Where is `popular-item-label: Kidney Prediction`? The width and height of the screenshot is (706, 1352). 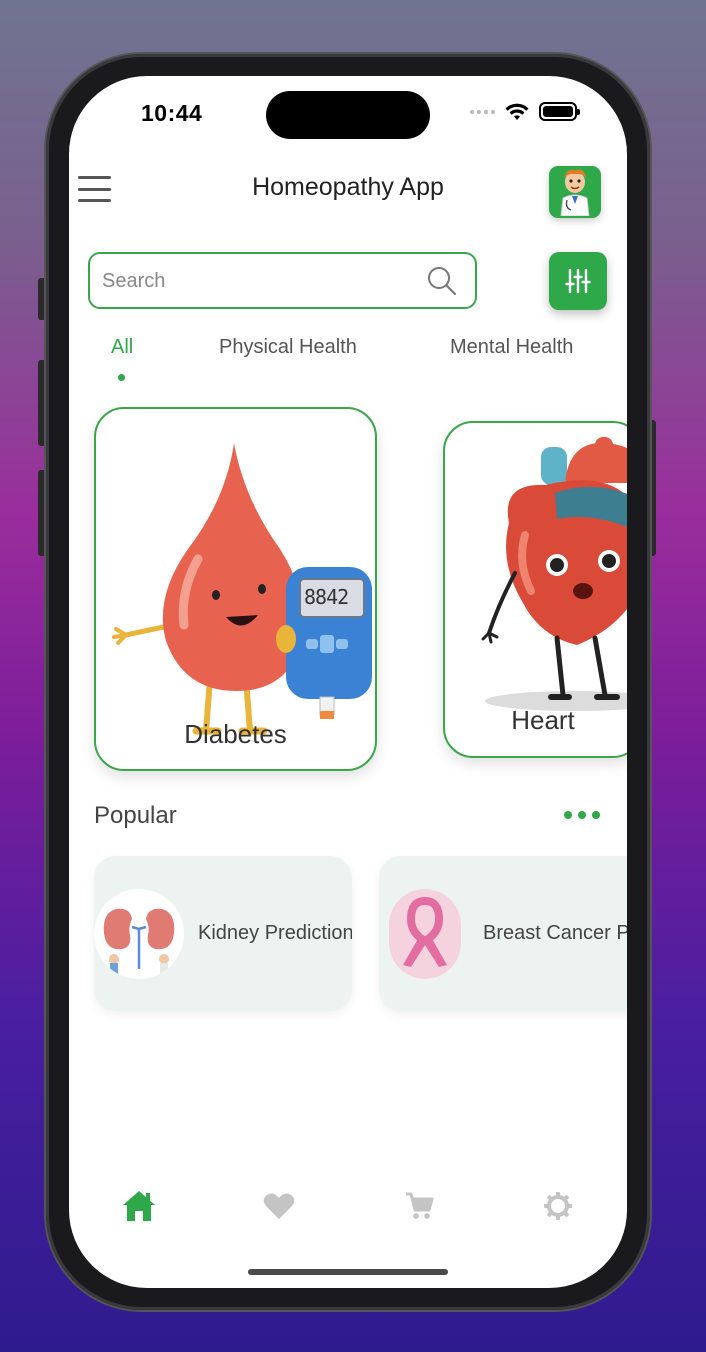
popular-item-label: Kidney Prediction is located at coordinates (275, 933).